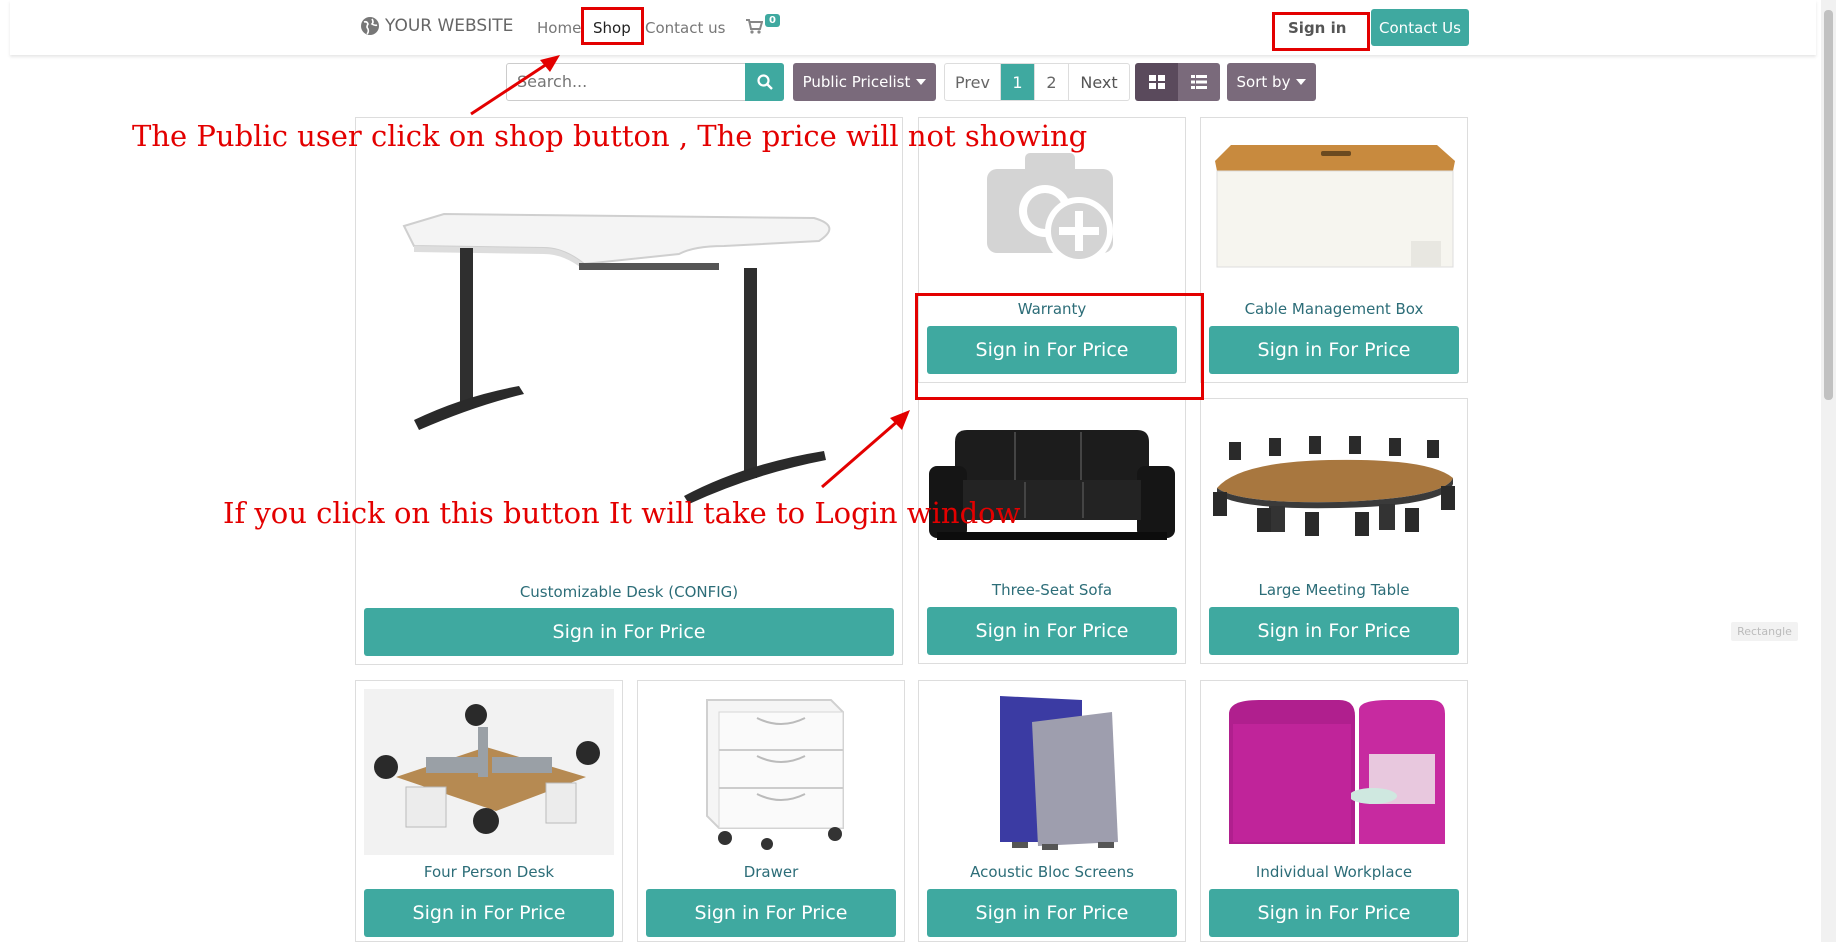 This screenshot has height=942, width=1836. I want to click on rectangle-label: Rectangle, so click(1764, 631).